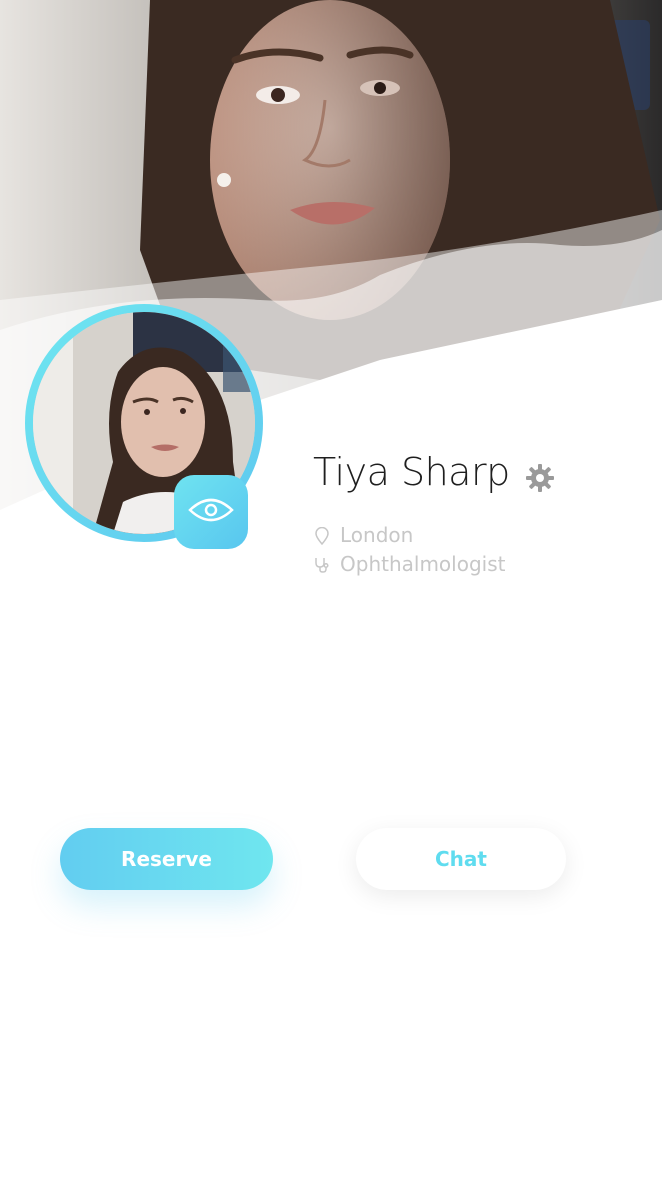 This screenshot has height=1178, width=662. I want to click on profile-location: London, so click(363, 535).